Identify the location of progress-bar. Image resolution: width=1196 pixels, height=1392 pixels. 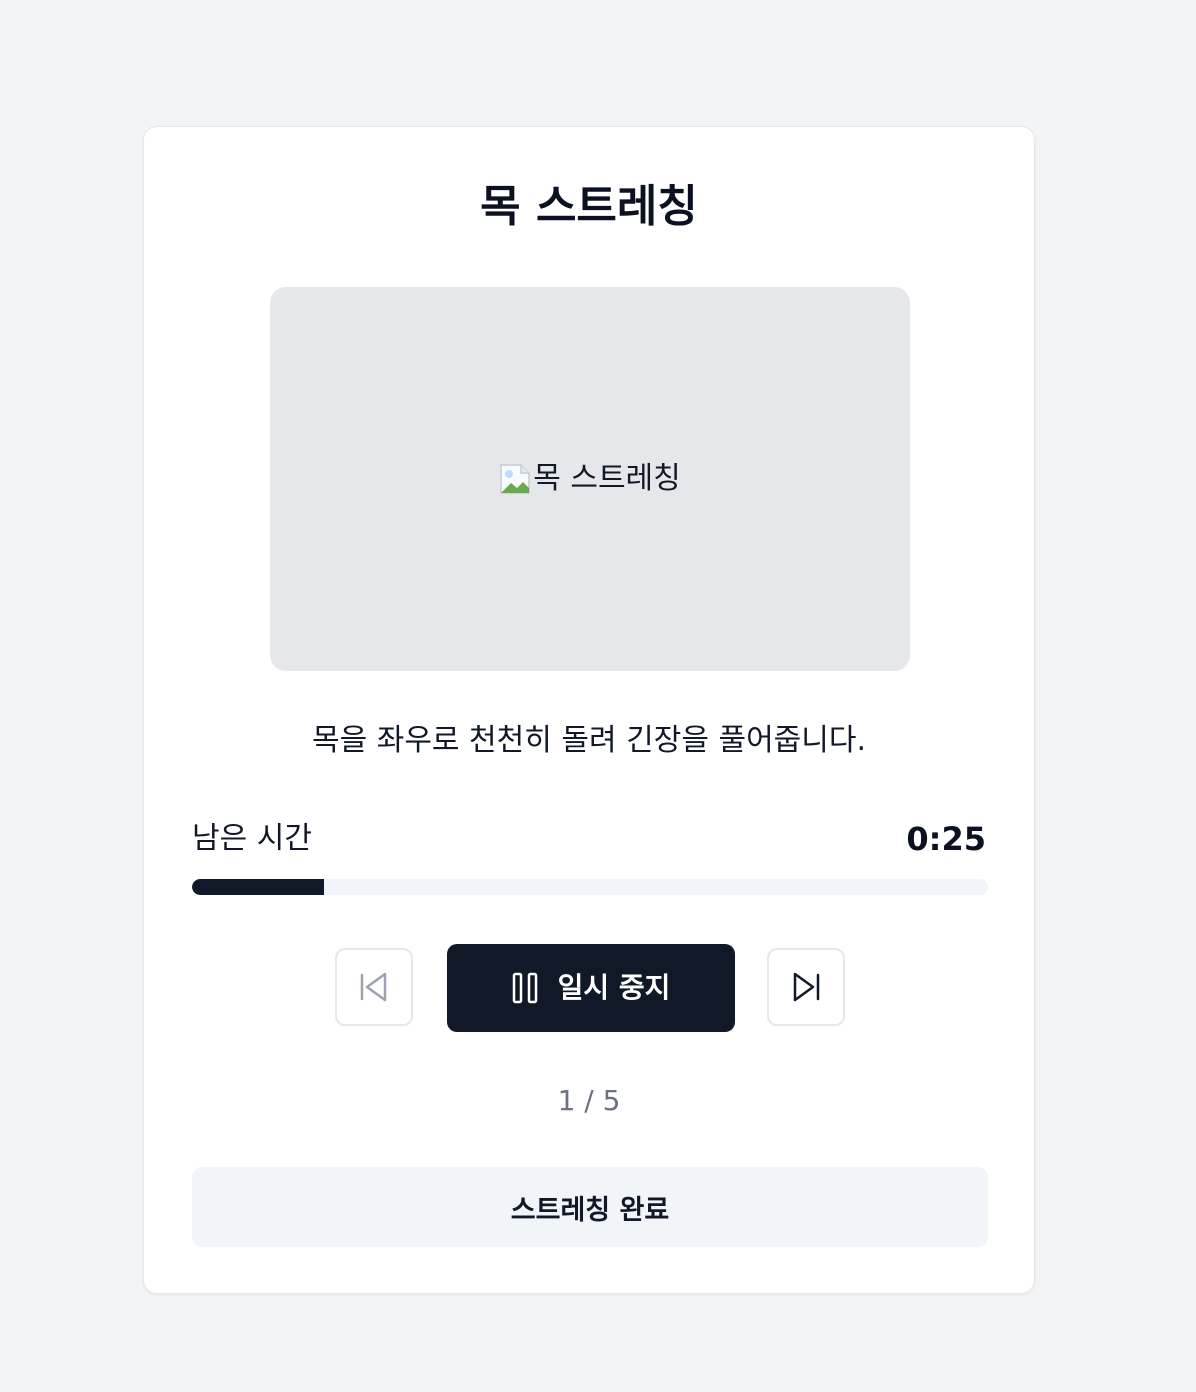
(590, 887).